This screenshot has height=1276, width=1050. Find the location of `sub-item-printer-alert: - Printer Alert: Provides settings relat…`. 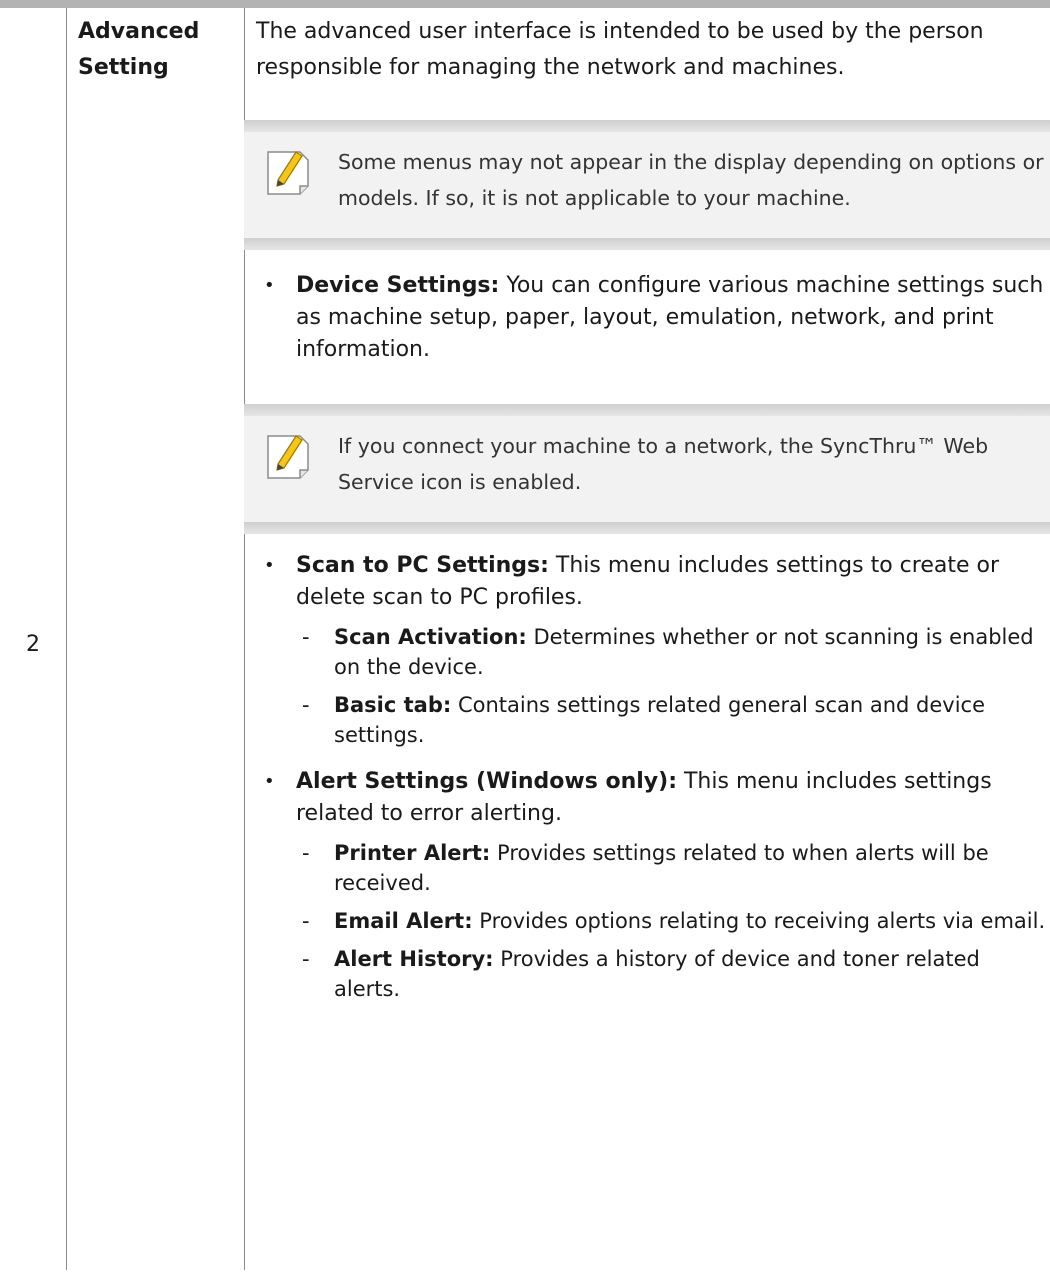

sub-item-printer-alert: - Printer Alert: Provides settings relat… is located at coordinates (651, 868).